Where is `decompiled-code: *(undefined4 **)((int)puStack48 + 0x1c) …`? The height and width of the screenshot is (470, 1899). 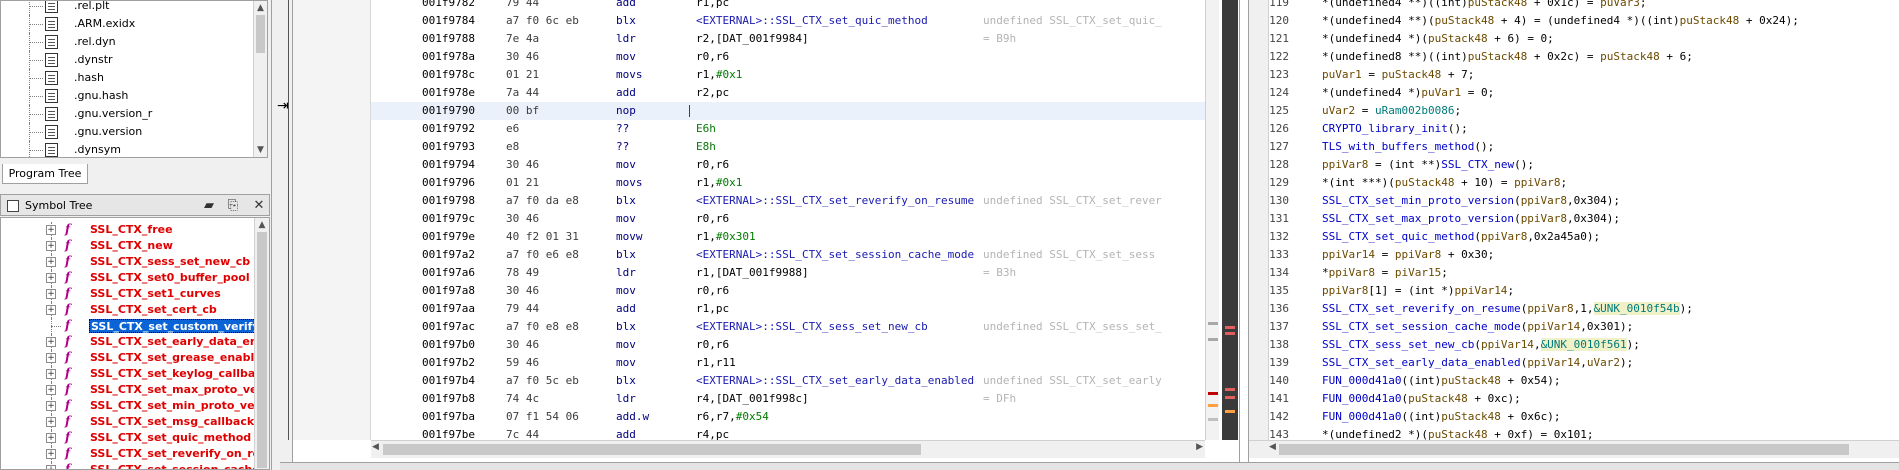 decompiled-code: *(undefined4 **)((int)puStack48 + 0x1c) … is located at coordinates (1484, 6).